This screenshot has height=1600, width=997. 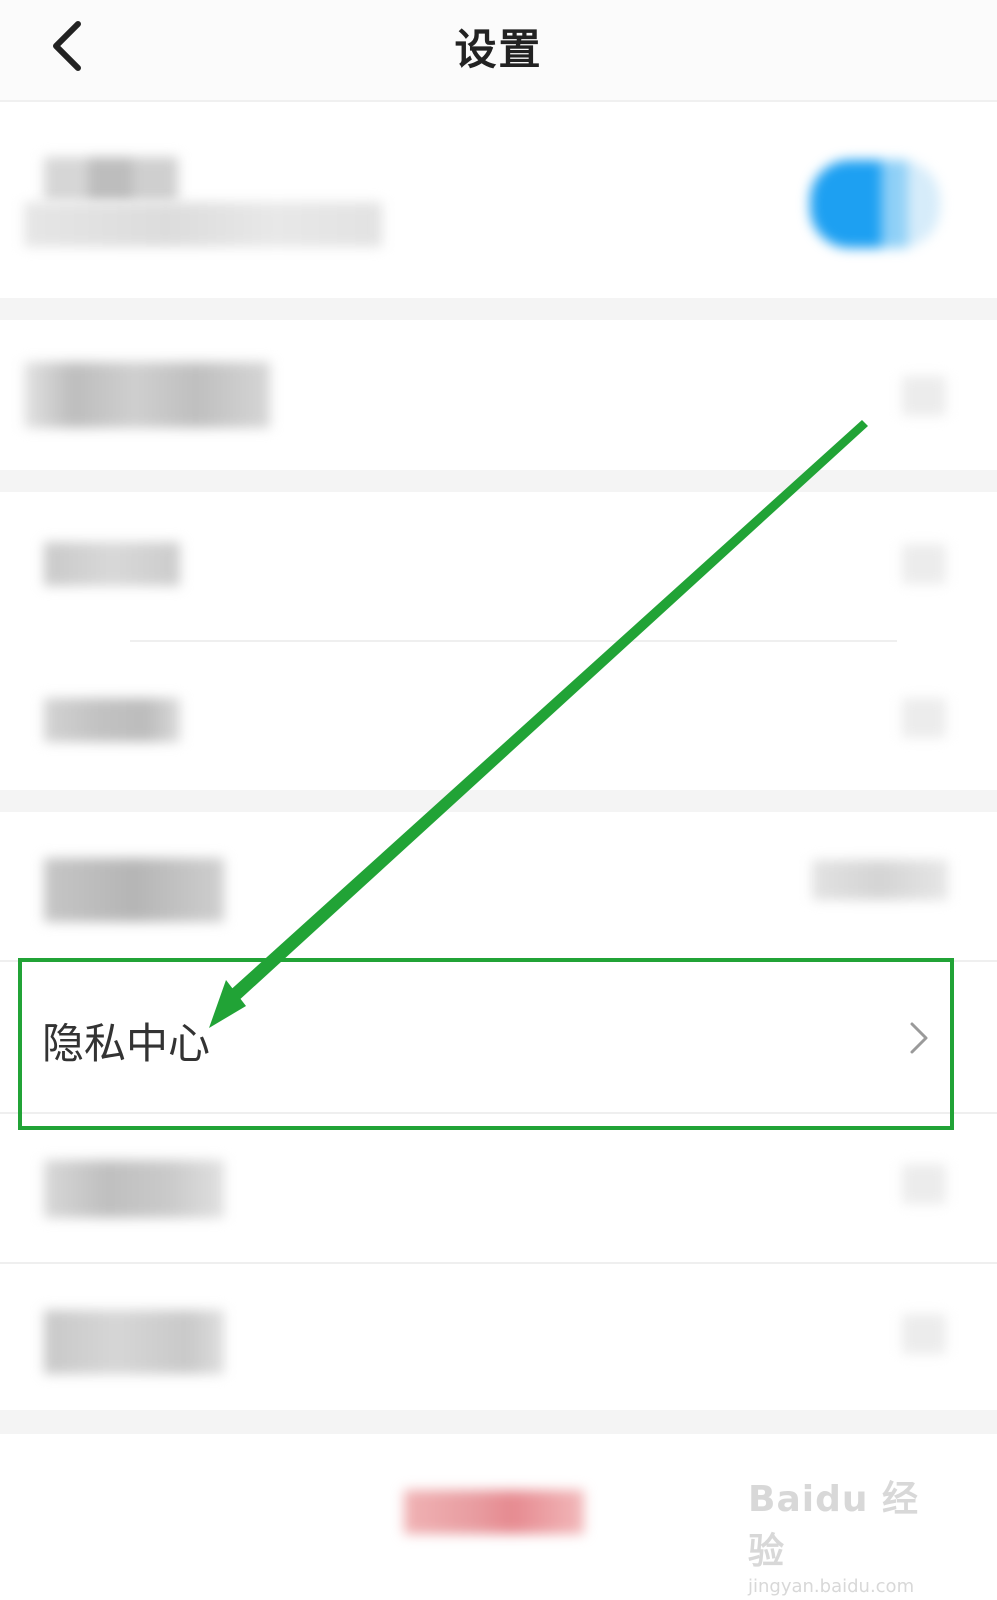 I want to click on watermark-url: jingyan.baidu.com, so click(x=831, y=1586).